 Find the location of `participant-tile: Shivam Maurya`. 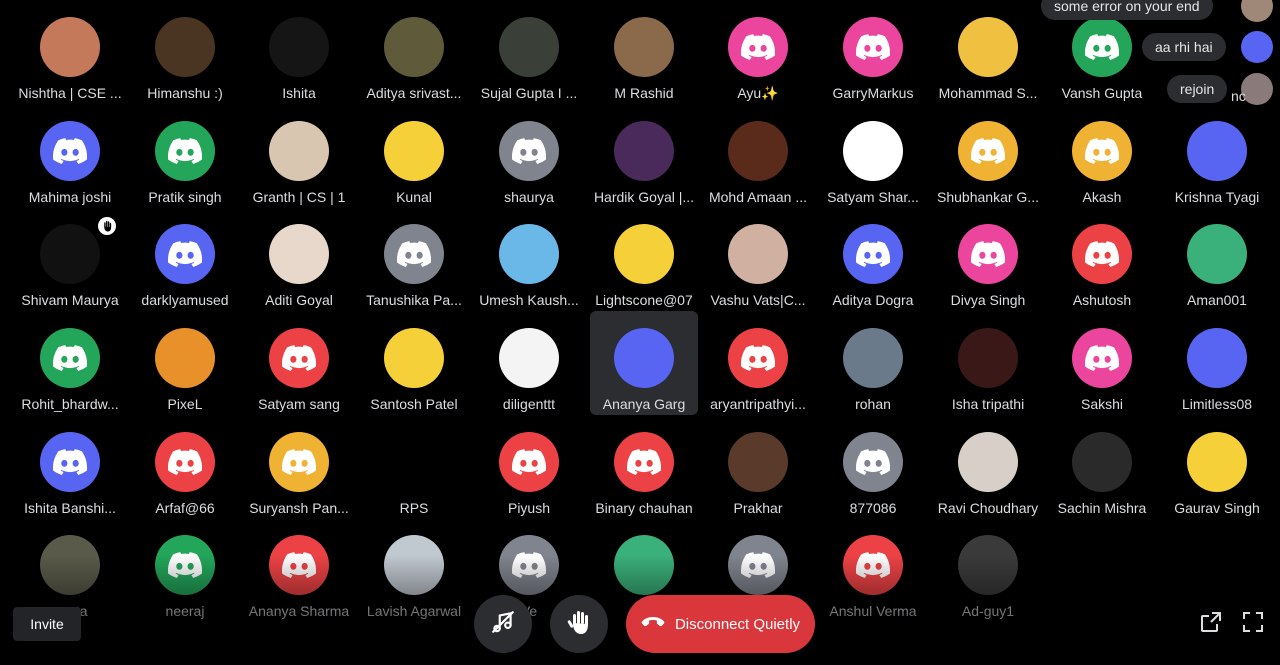

participant-tile: Shivam Maurya is located at coordinates (70, 259).